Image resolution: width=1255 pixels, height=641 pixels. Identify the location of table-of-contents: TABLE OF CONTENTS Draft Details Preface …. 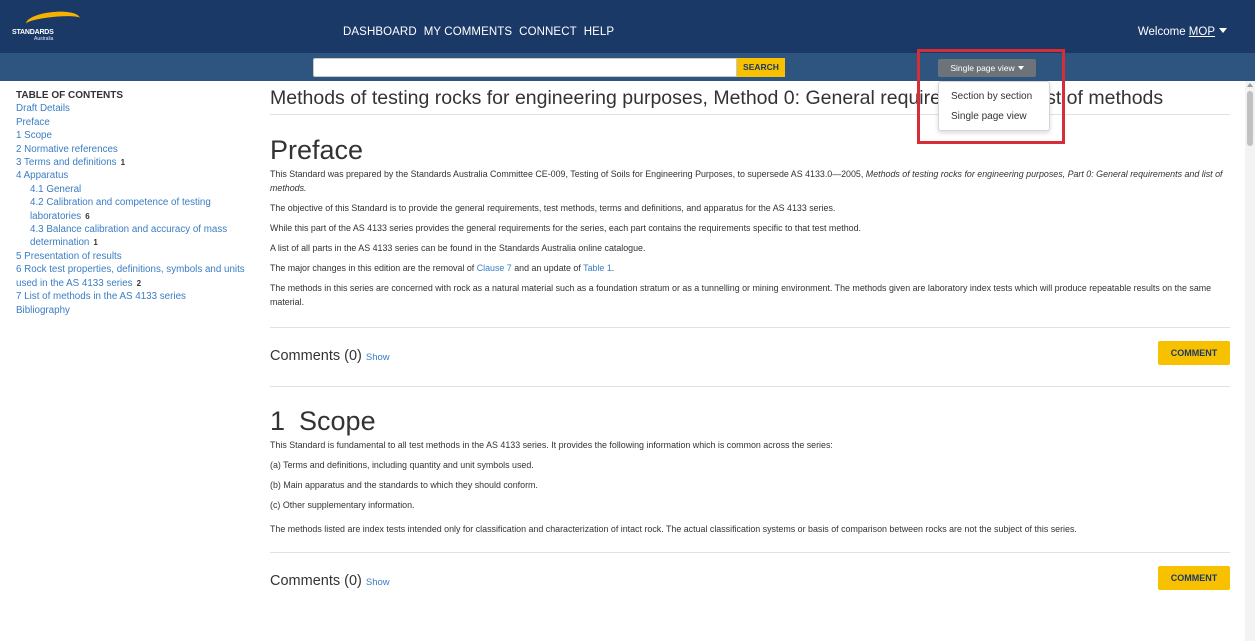
(131, 203).